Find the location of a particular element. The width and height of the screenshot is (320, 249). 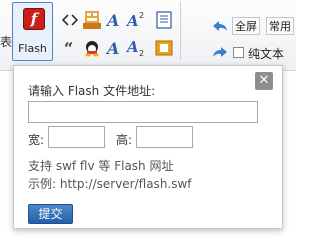

flash-button-label: Flash is located at coordinates (32, 48).